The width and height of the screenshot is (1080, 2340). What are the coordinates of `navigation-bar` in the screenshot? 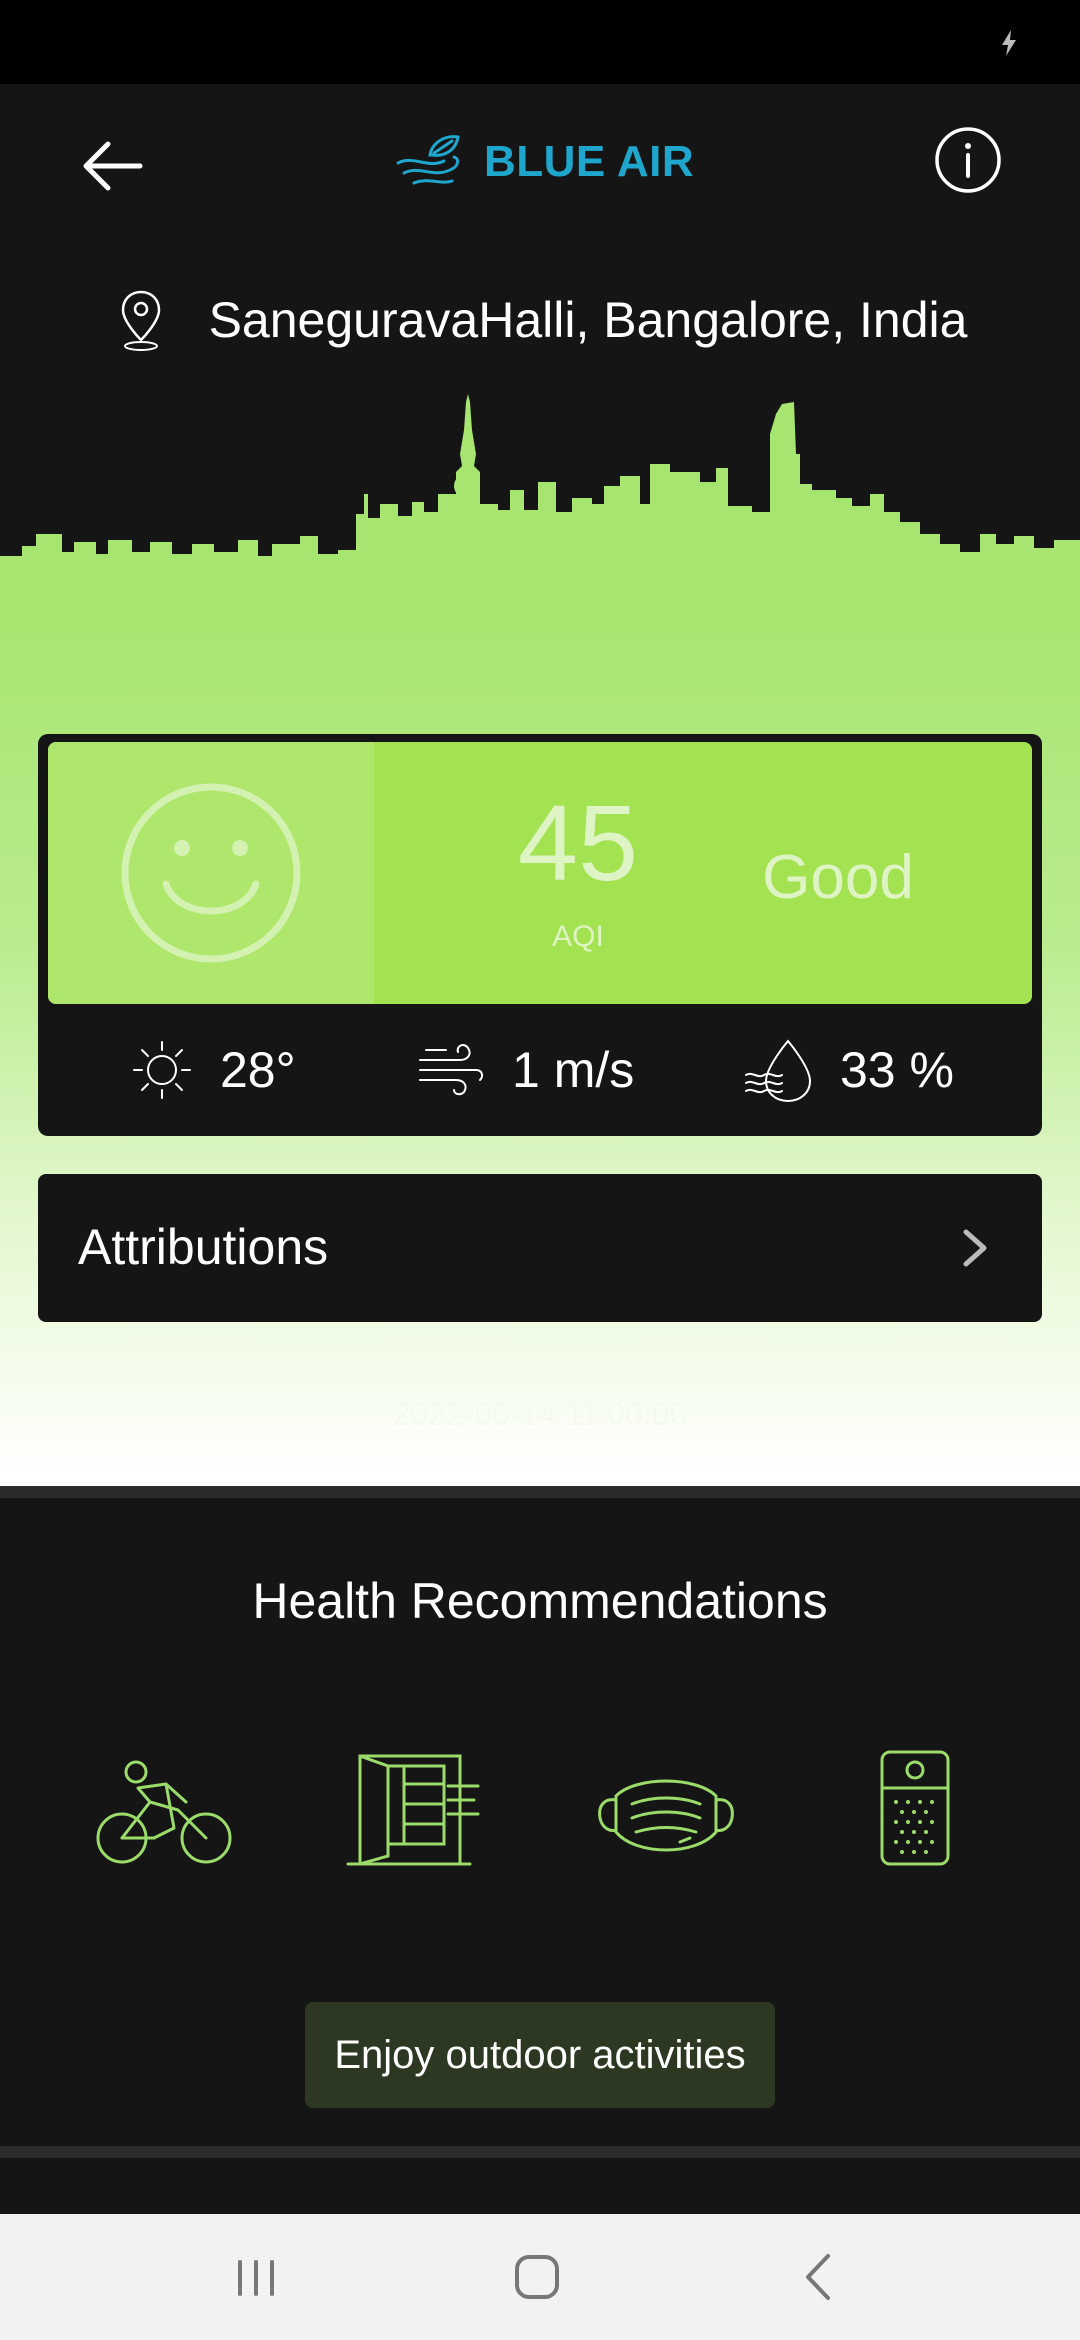 It's located at (540, 2277).